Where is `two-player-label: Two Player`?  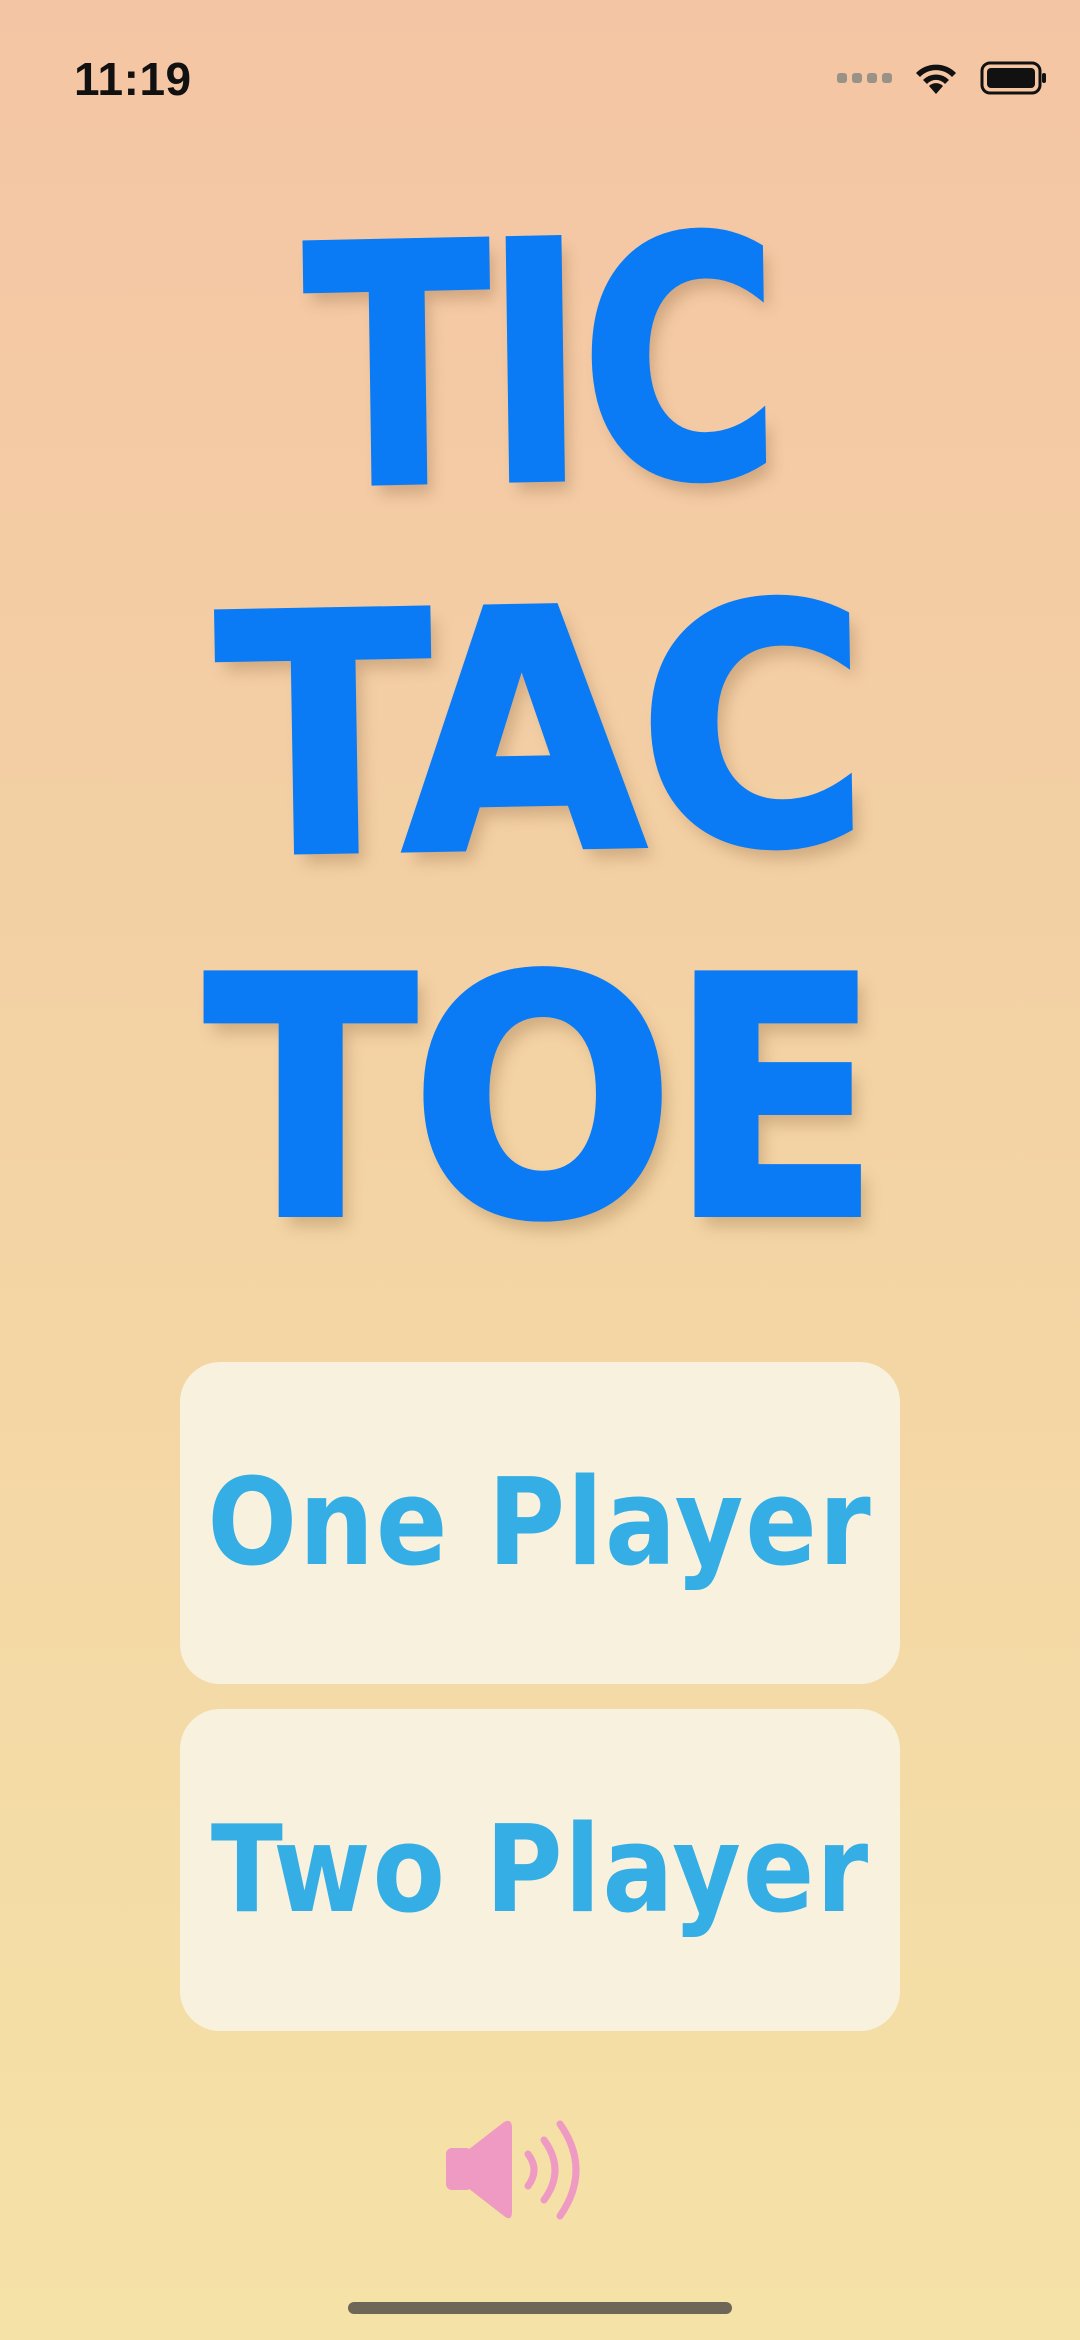
two-player-label: Two Player is located at coordinates (540, 1870).